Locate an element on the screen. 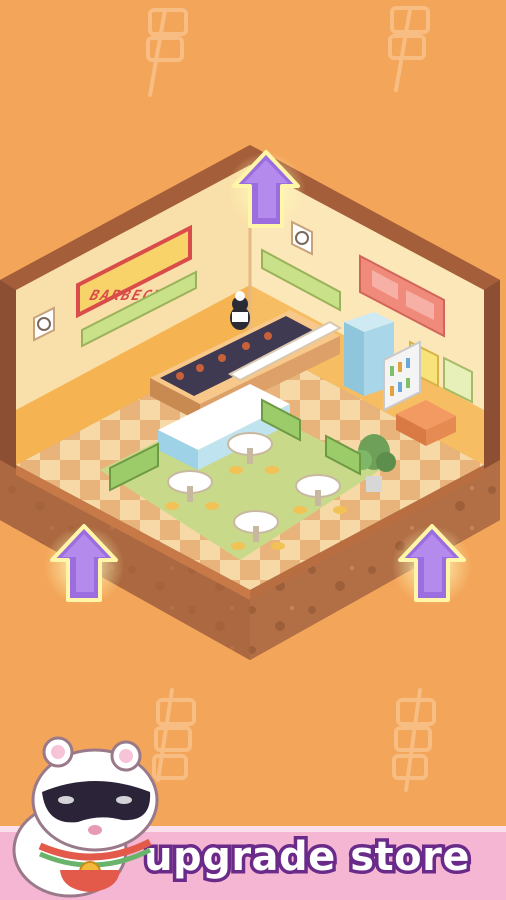 This screenshot has width=506, height=900. banner-label: upgrade store is located at coordinates (307, 857).